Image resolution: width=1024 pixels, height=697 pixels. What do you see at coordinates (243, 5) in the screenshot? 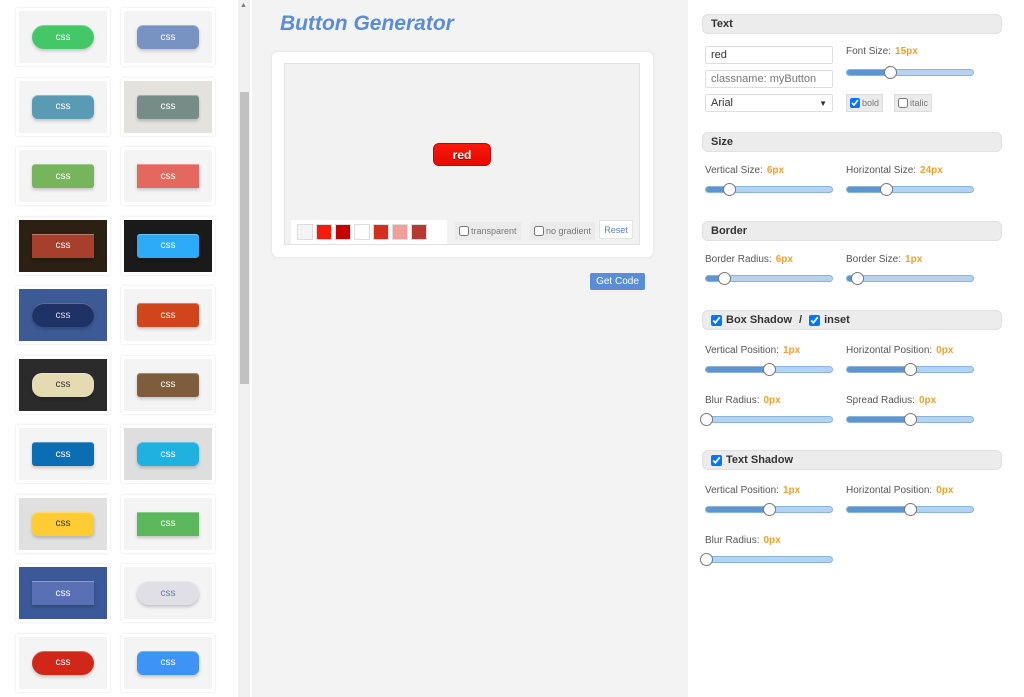
I see `scroll-up-arrow-icon: ▲` at bounding box center [243, 5].